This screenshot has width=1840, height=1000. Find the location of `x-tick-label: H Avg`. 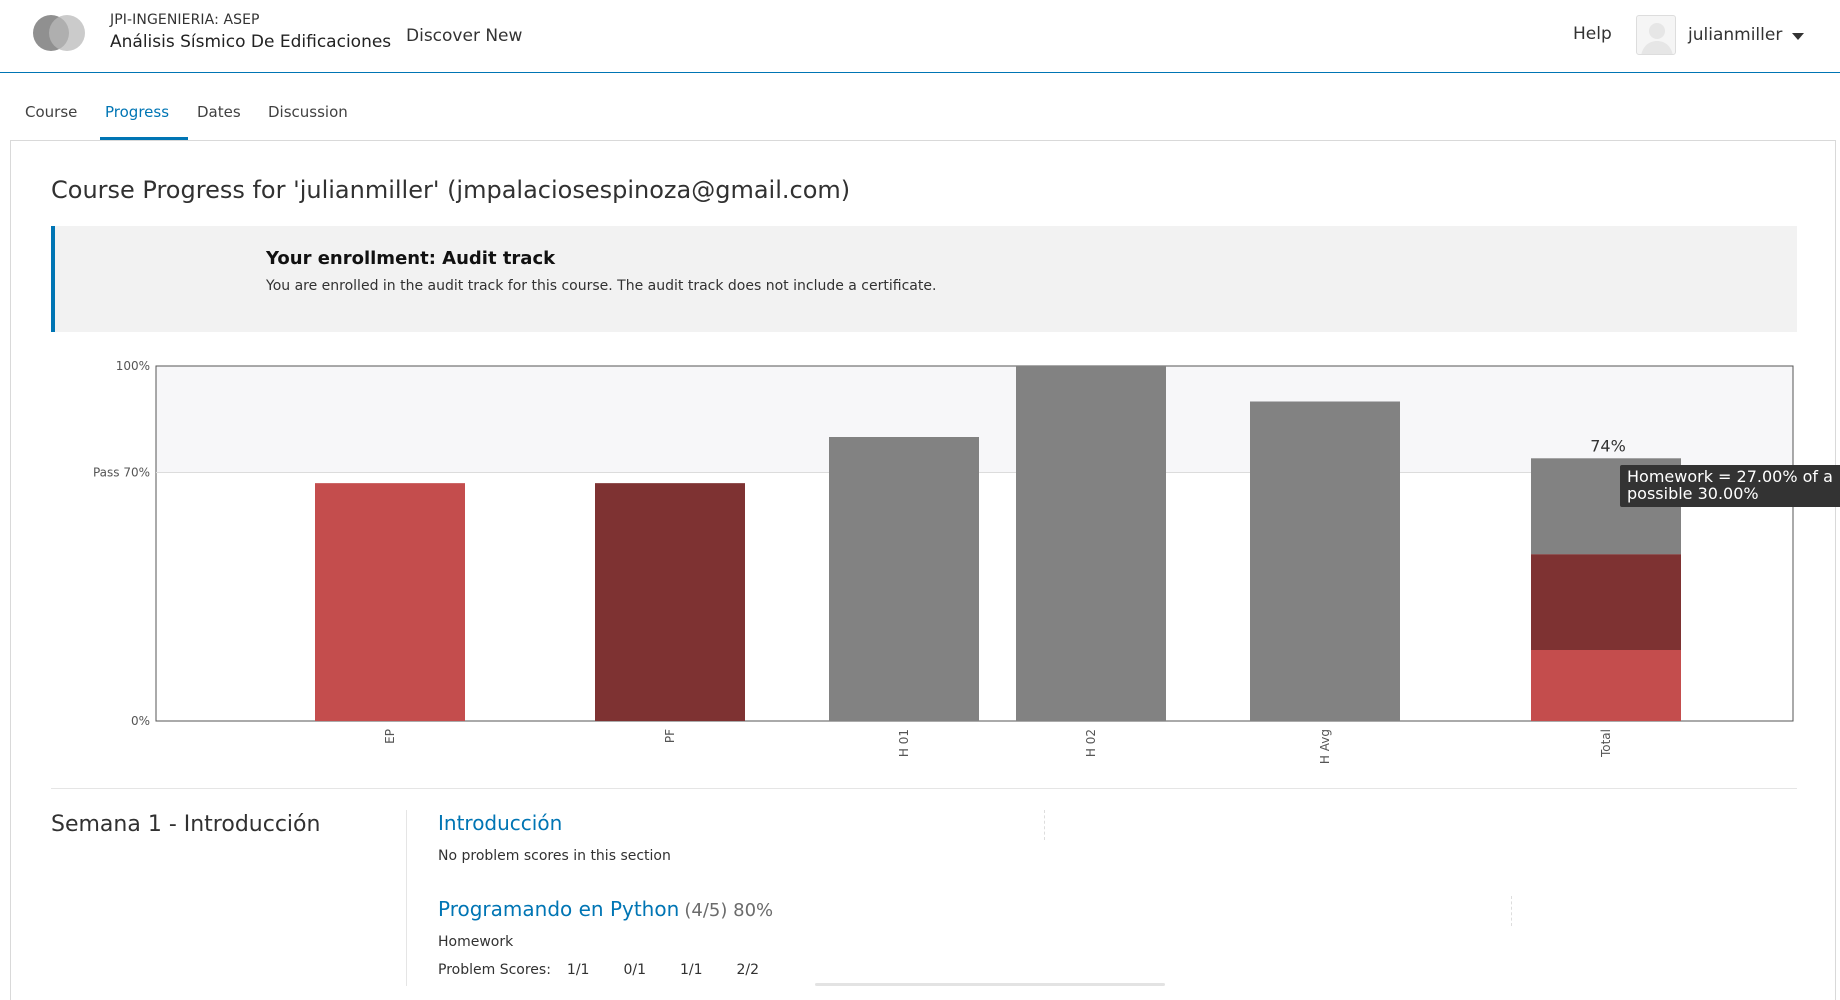

x-tick-label: H Avg is located at coordinates (1325, 746).